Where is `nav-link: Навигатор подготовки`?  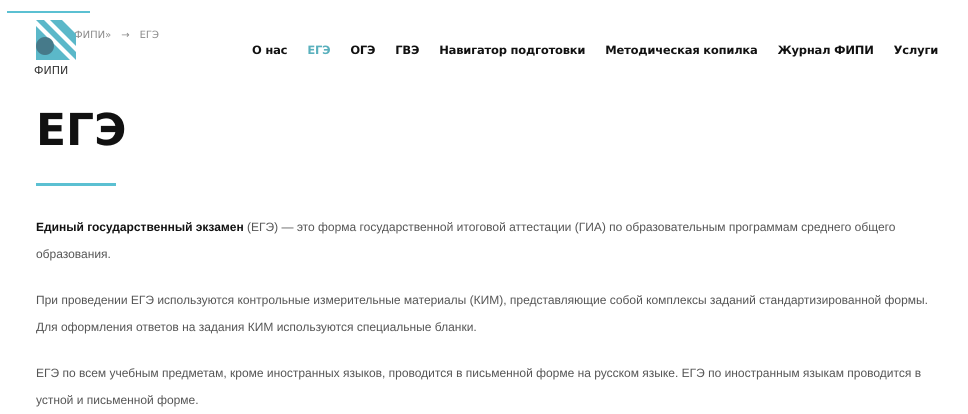
nav-link: Навигатор подготовки is located at coordinates (512, 50).